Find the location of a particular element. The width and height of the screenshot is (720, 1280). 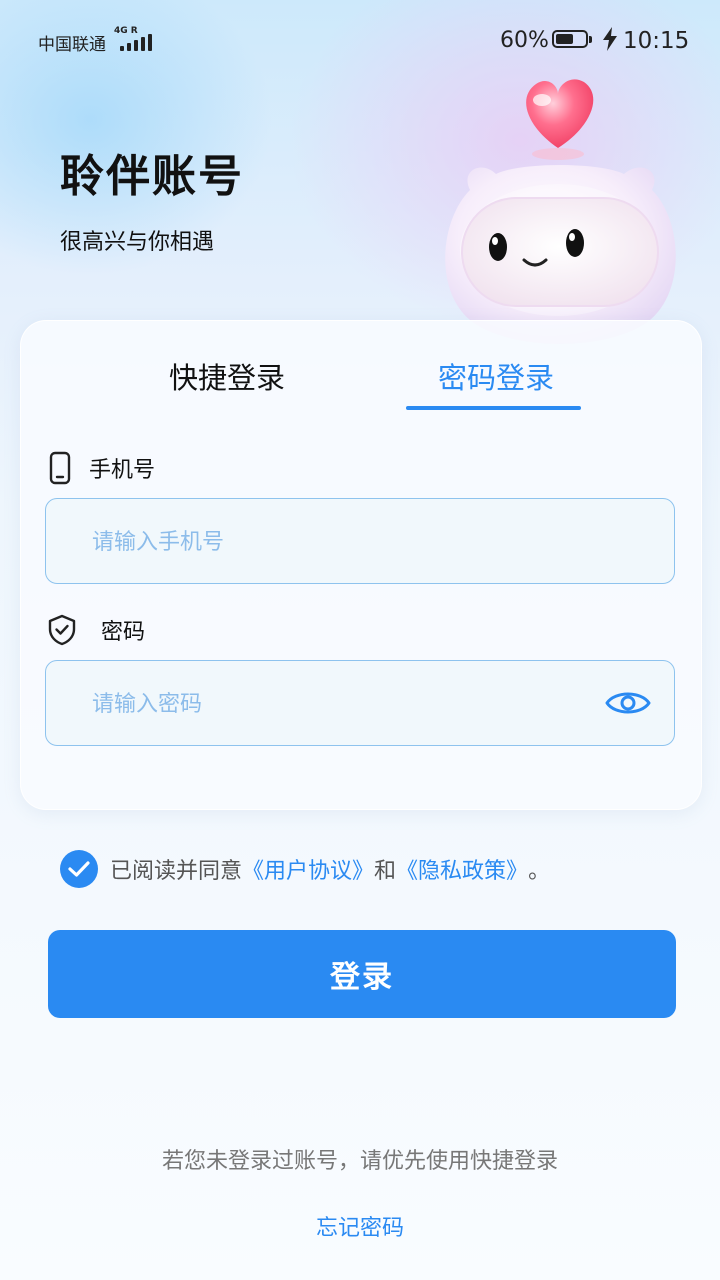

password-input is located at coordinates (327, 704).